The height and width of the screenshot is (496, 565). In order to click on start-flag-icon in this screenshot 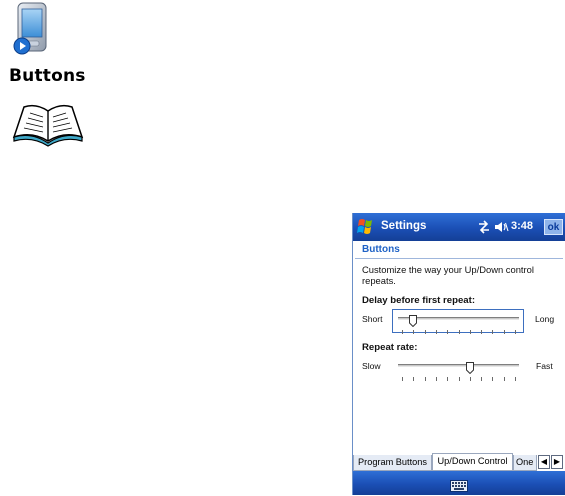, I will do `click(367, 227)`.